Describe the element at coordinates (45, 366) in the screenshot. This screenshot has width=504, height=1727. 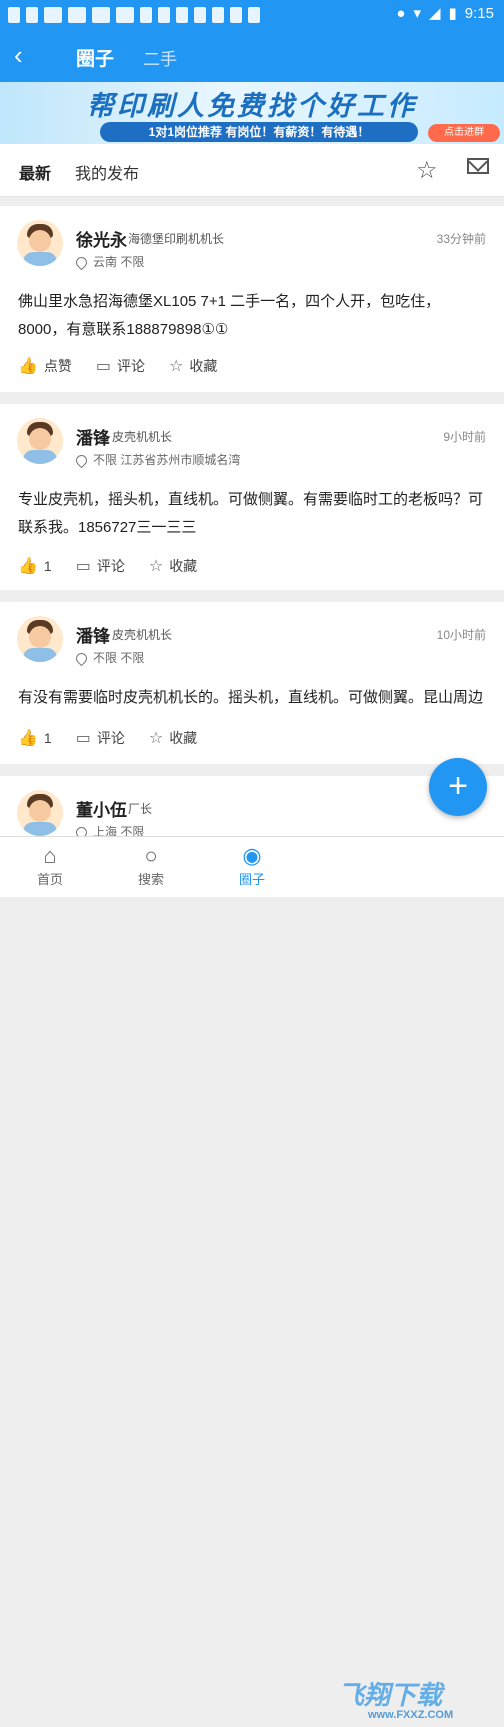
I see `like-button: 👍 点赞` at that location.